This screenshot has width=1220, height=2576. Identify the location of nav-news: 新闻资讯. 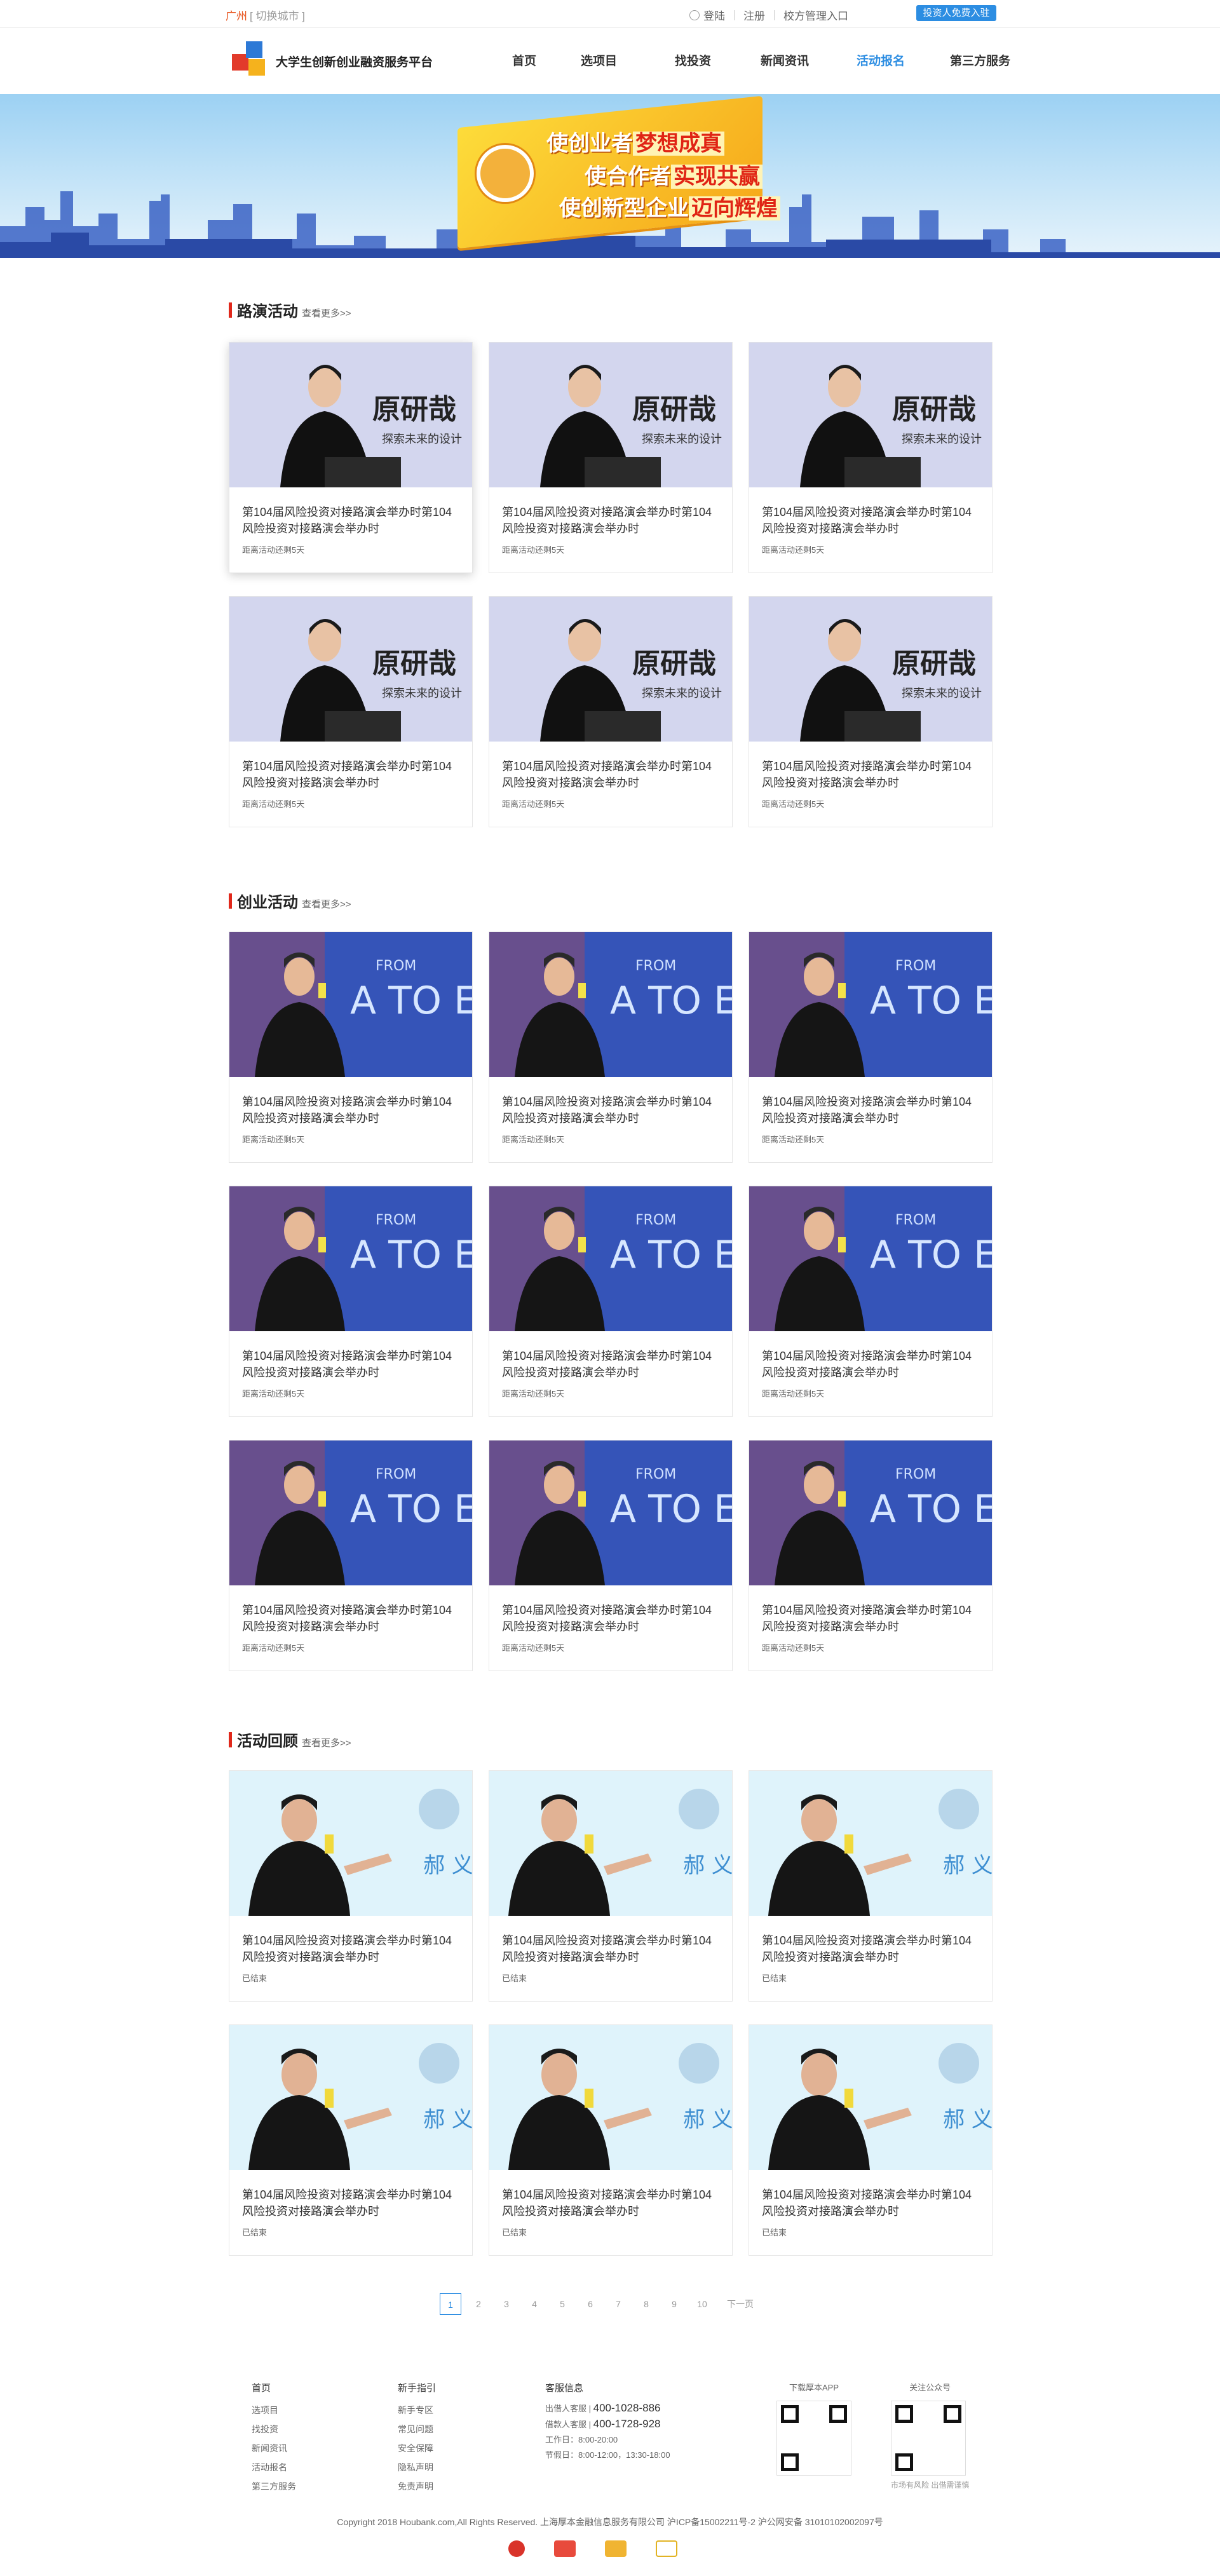
(809, 60).